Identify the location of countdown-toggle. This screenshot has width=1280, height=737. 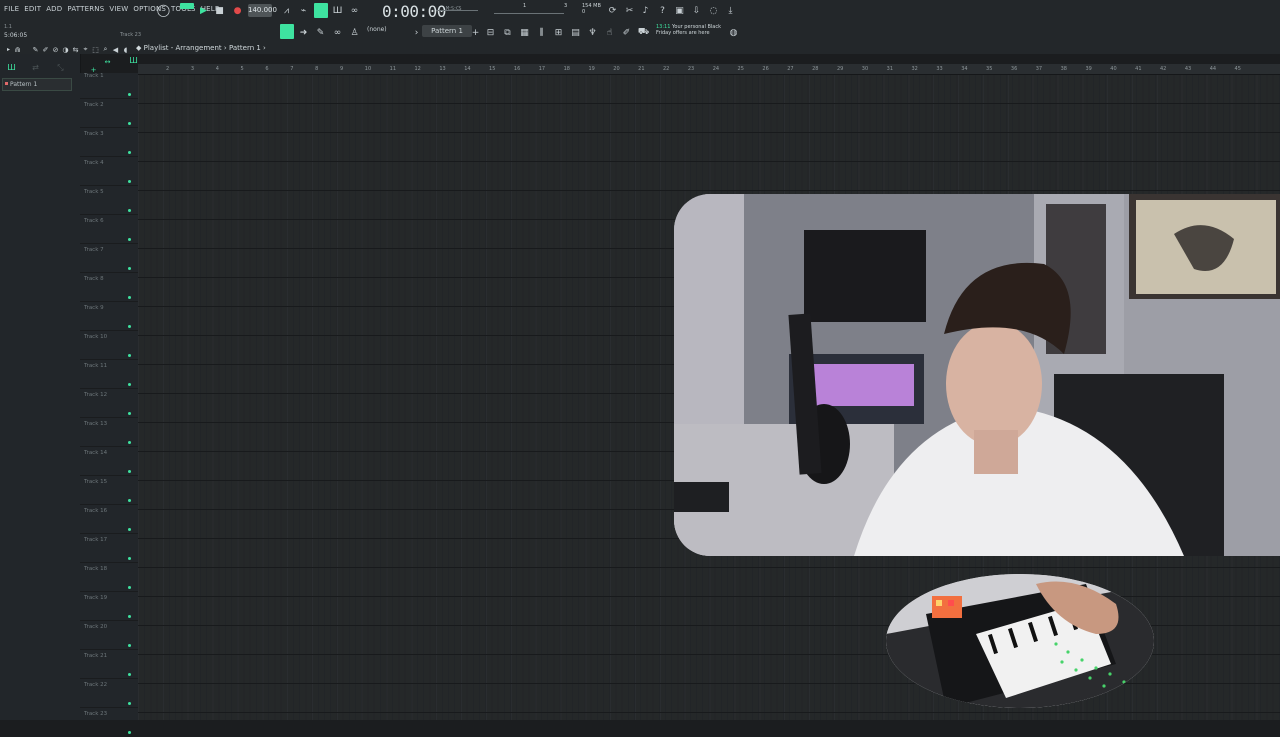
(321, 10).